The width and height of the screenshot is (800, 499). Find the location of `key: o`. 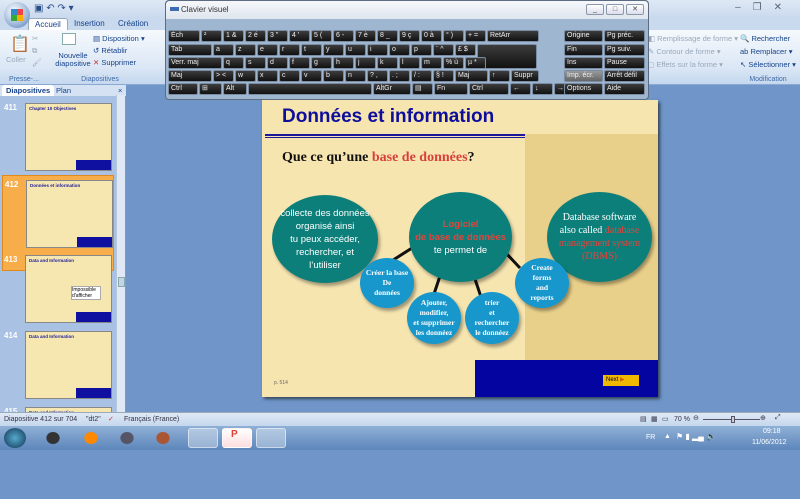

key: o is located at coordinates (399, 50).